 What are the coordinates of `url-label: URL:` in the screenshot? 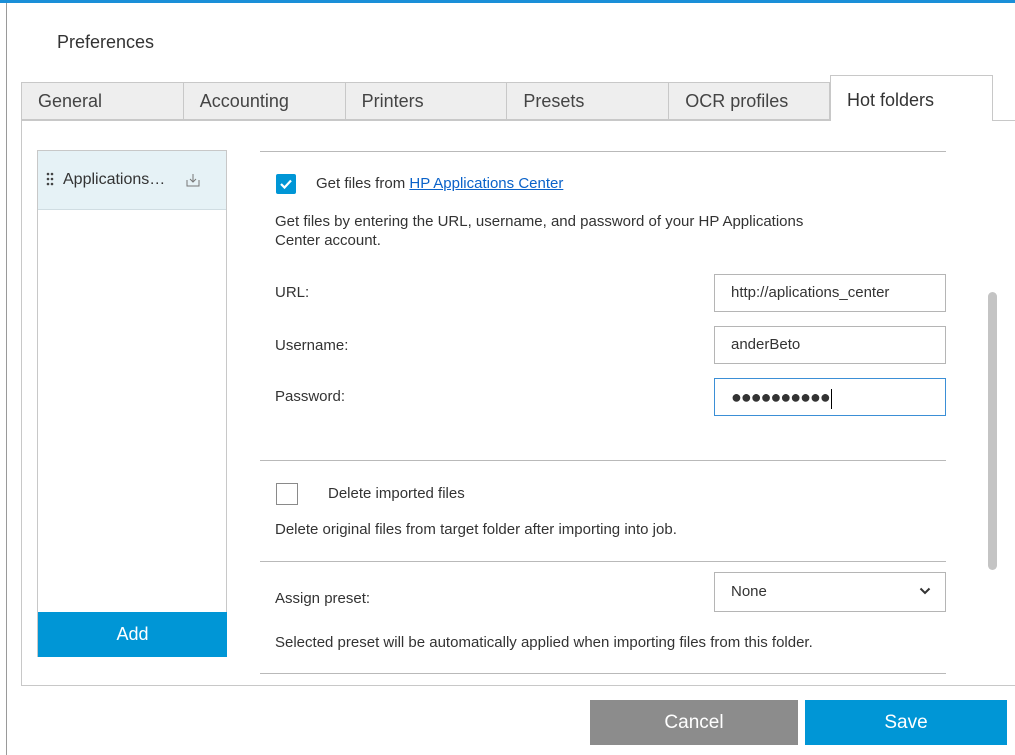 It's located at (292, 292).